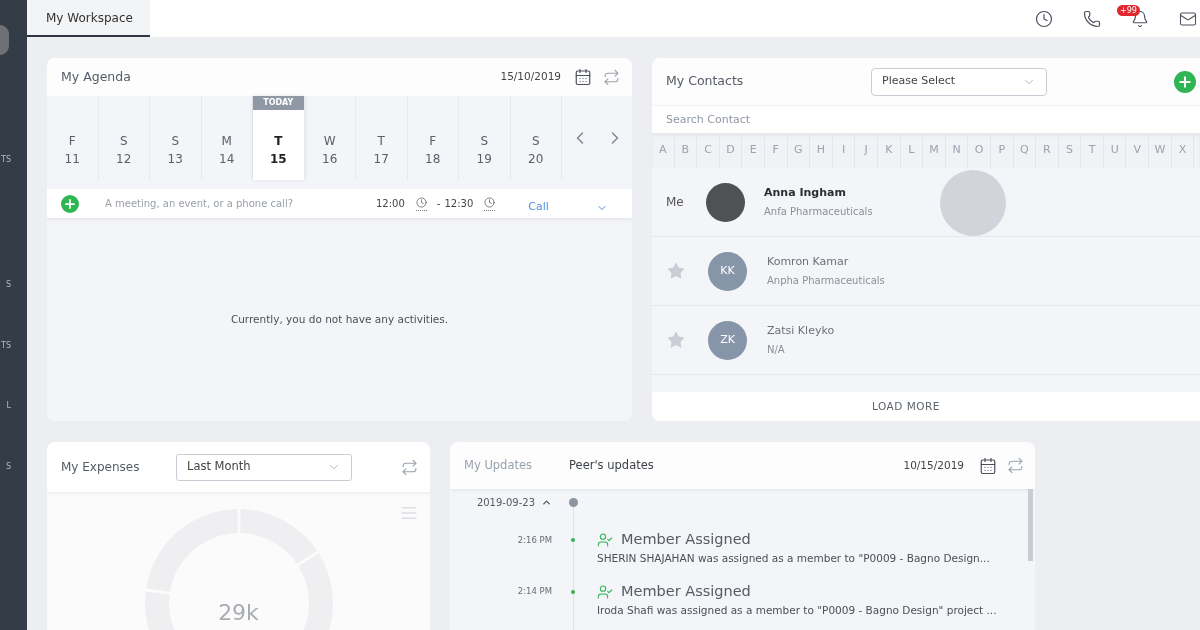 This screenshot has width=1200, height=630. Describe the element at coordinates (124, 159) in the screenshot. I see `day-number: 12` at that location.